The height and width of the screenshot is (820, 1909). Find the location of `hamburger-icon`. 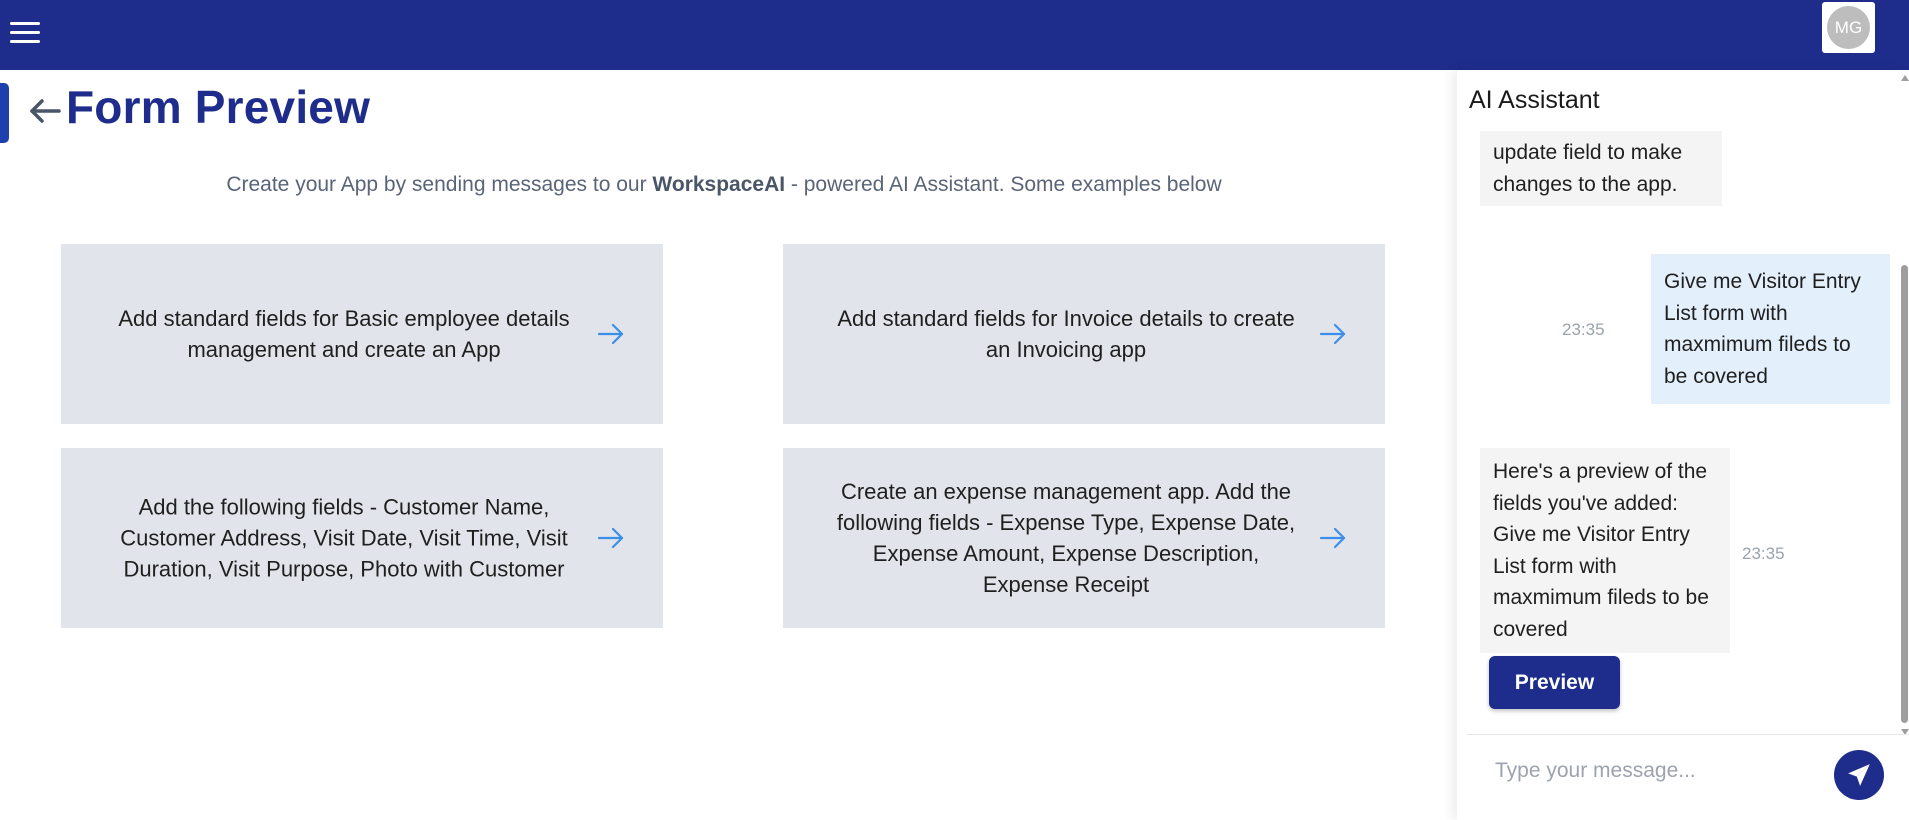

hamburger-icon is located at coordinates (25, 34).